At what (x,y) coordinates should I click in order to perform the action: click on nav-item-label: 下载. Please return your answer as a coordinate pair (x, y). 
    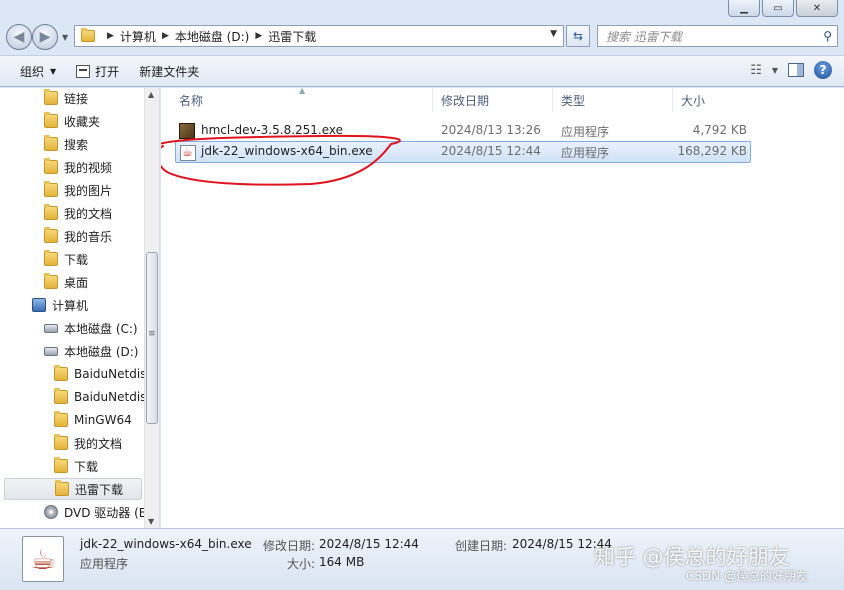
    Looking at the image, I should click on (86, 466).